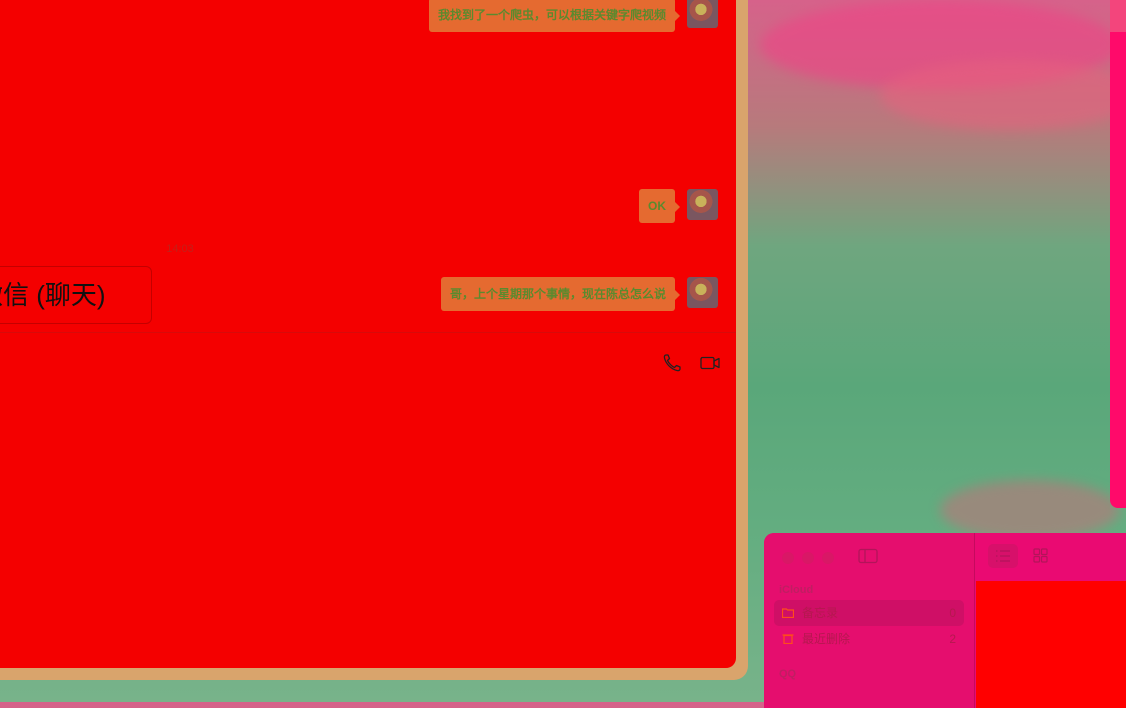 This screenshot has height=708, width=1126. I want to click on message-bubble: 哥，上个星期那个事情，现在陈总怎么说, so click(560, 294).